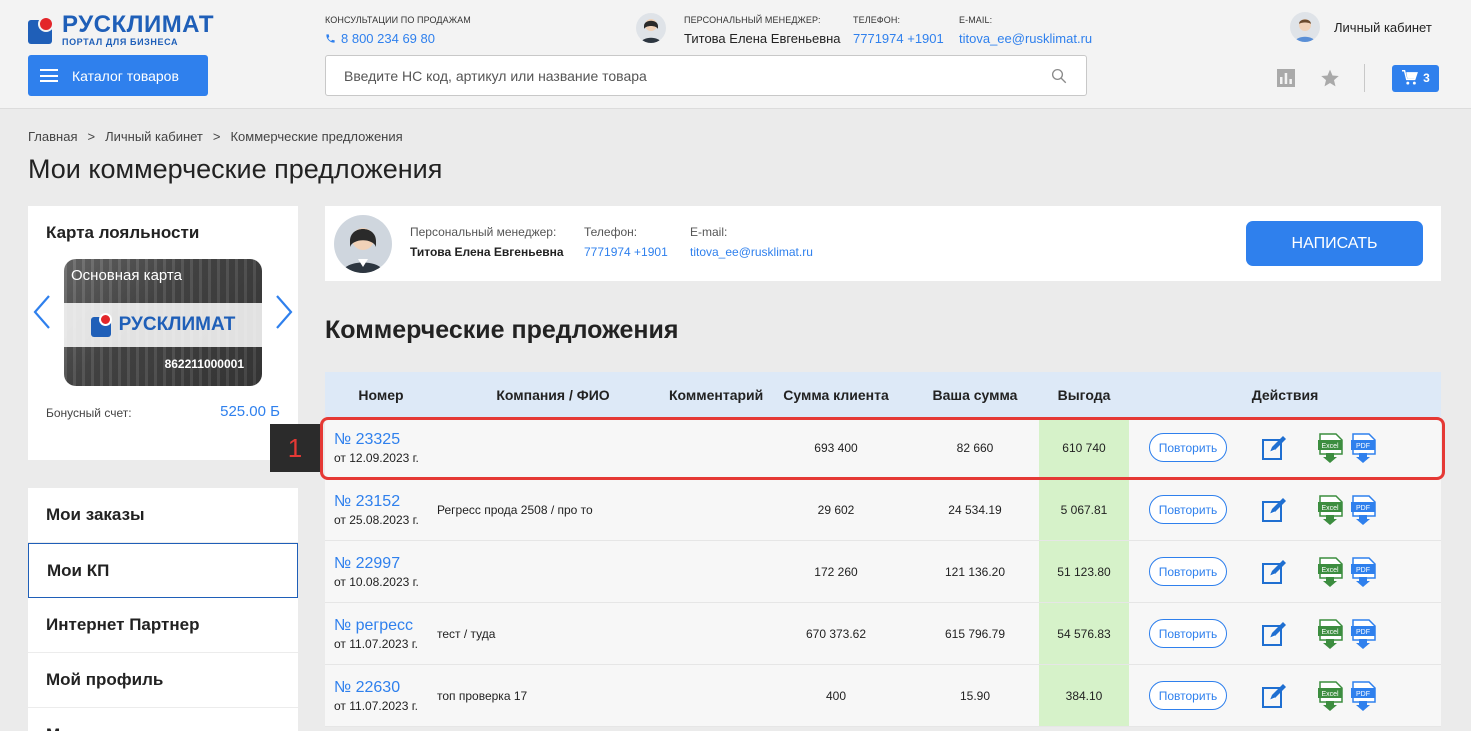 The height and width of the screenshot is (731, 1471). What do you see at coordinates (163, 570) in the screenshot?
I see `sidebar-item-my-kp: Мои КП` at bounding box center [163, 570].